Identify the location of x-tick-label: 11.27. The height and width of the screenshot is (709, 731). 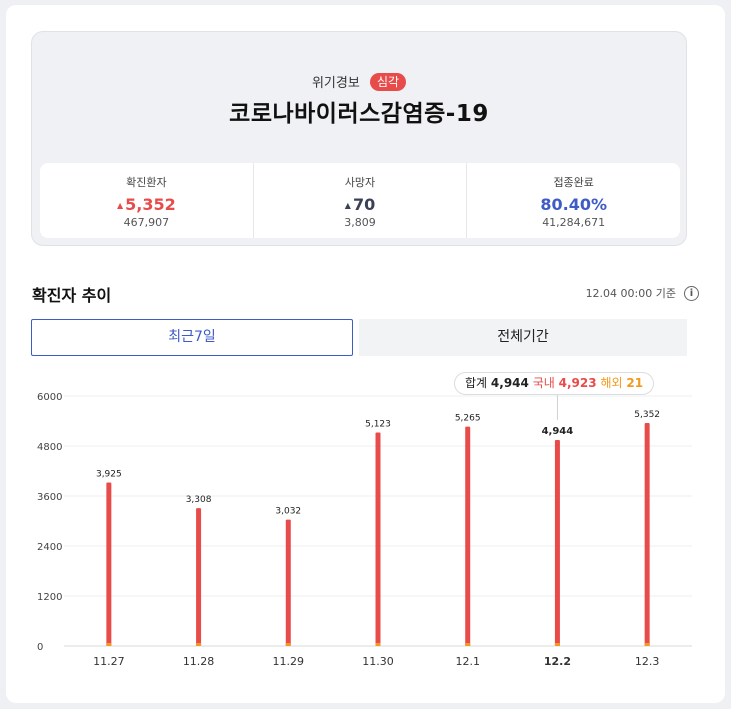
(109, 661).